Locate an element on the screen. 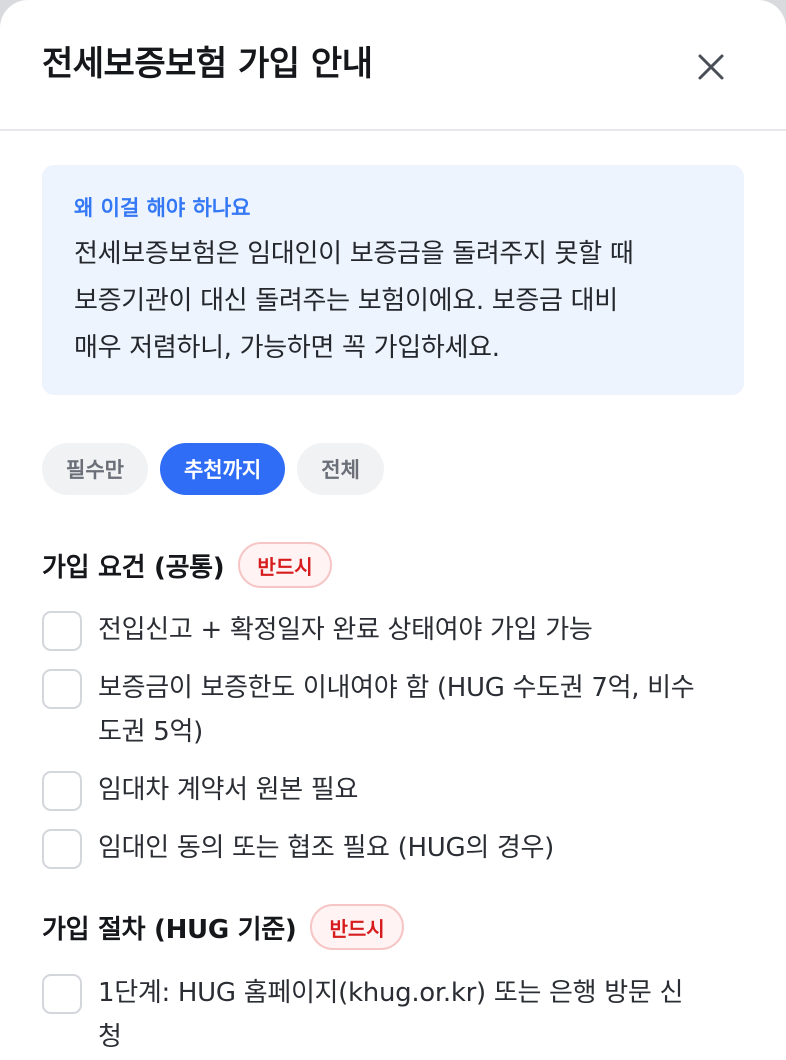 This screenshot has width=786, height=1060. filter-chip-recommended: 추천까지 is located at coordinates (222, 469).